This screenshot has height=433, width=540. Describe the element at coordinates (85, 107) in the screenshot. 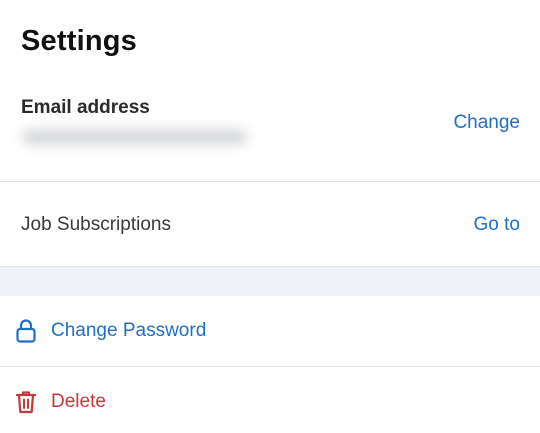

I see `email-label: Email address` at that location.